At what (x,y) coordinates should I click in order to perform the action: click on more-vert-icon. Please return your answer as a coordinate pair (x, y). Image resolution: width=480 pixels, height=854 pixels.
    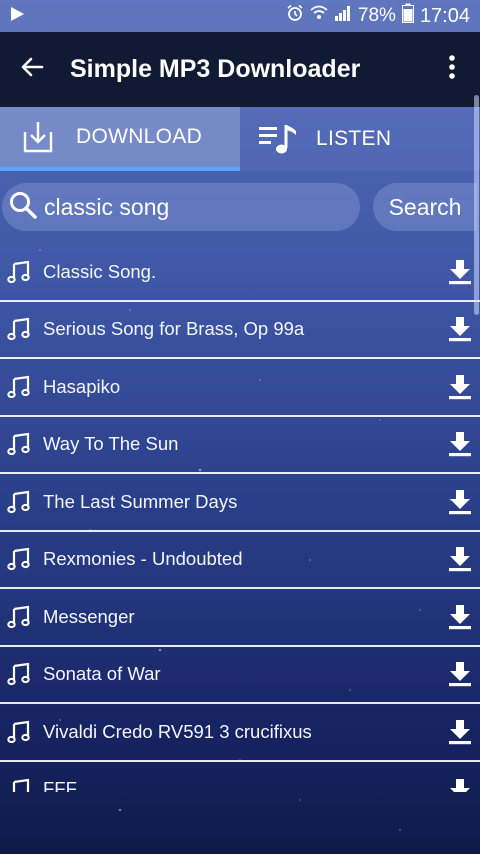
    Looking at the image, I should click on (452, 69).